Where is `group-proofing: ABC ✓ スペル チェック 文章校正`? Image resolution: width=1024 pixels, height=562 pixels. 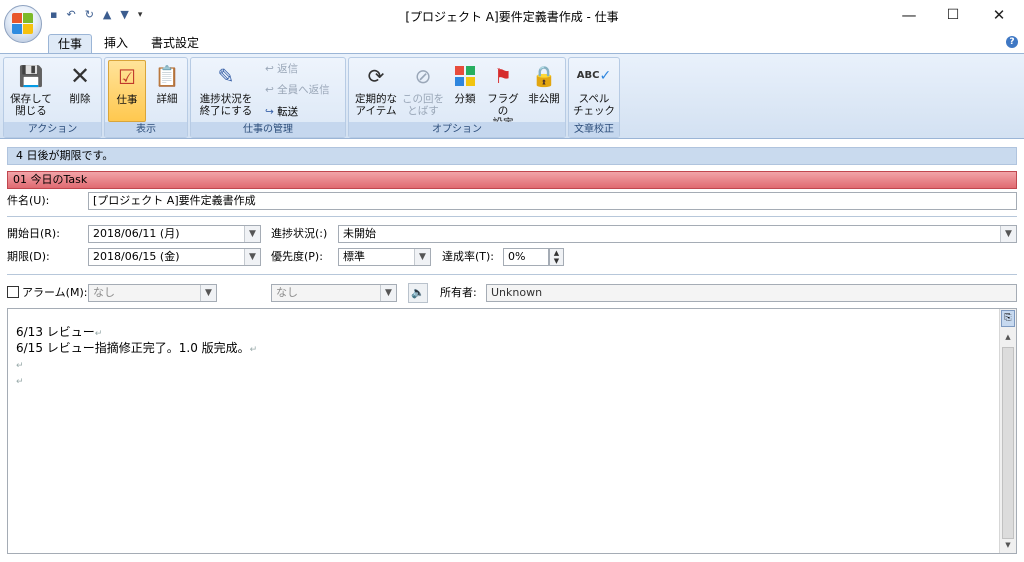
group-proofing: ABC ✓ スペル チェック 文章校正 is located at coordinates (594, 97).